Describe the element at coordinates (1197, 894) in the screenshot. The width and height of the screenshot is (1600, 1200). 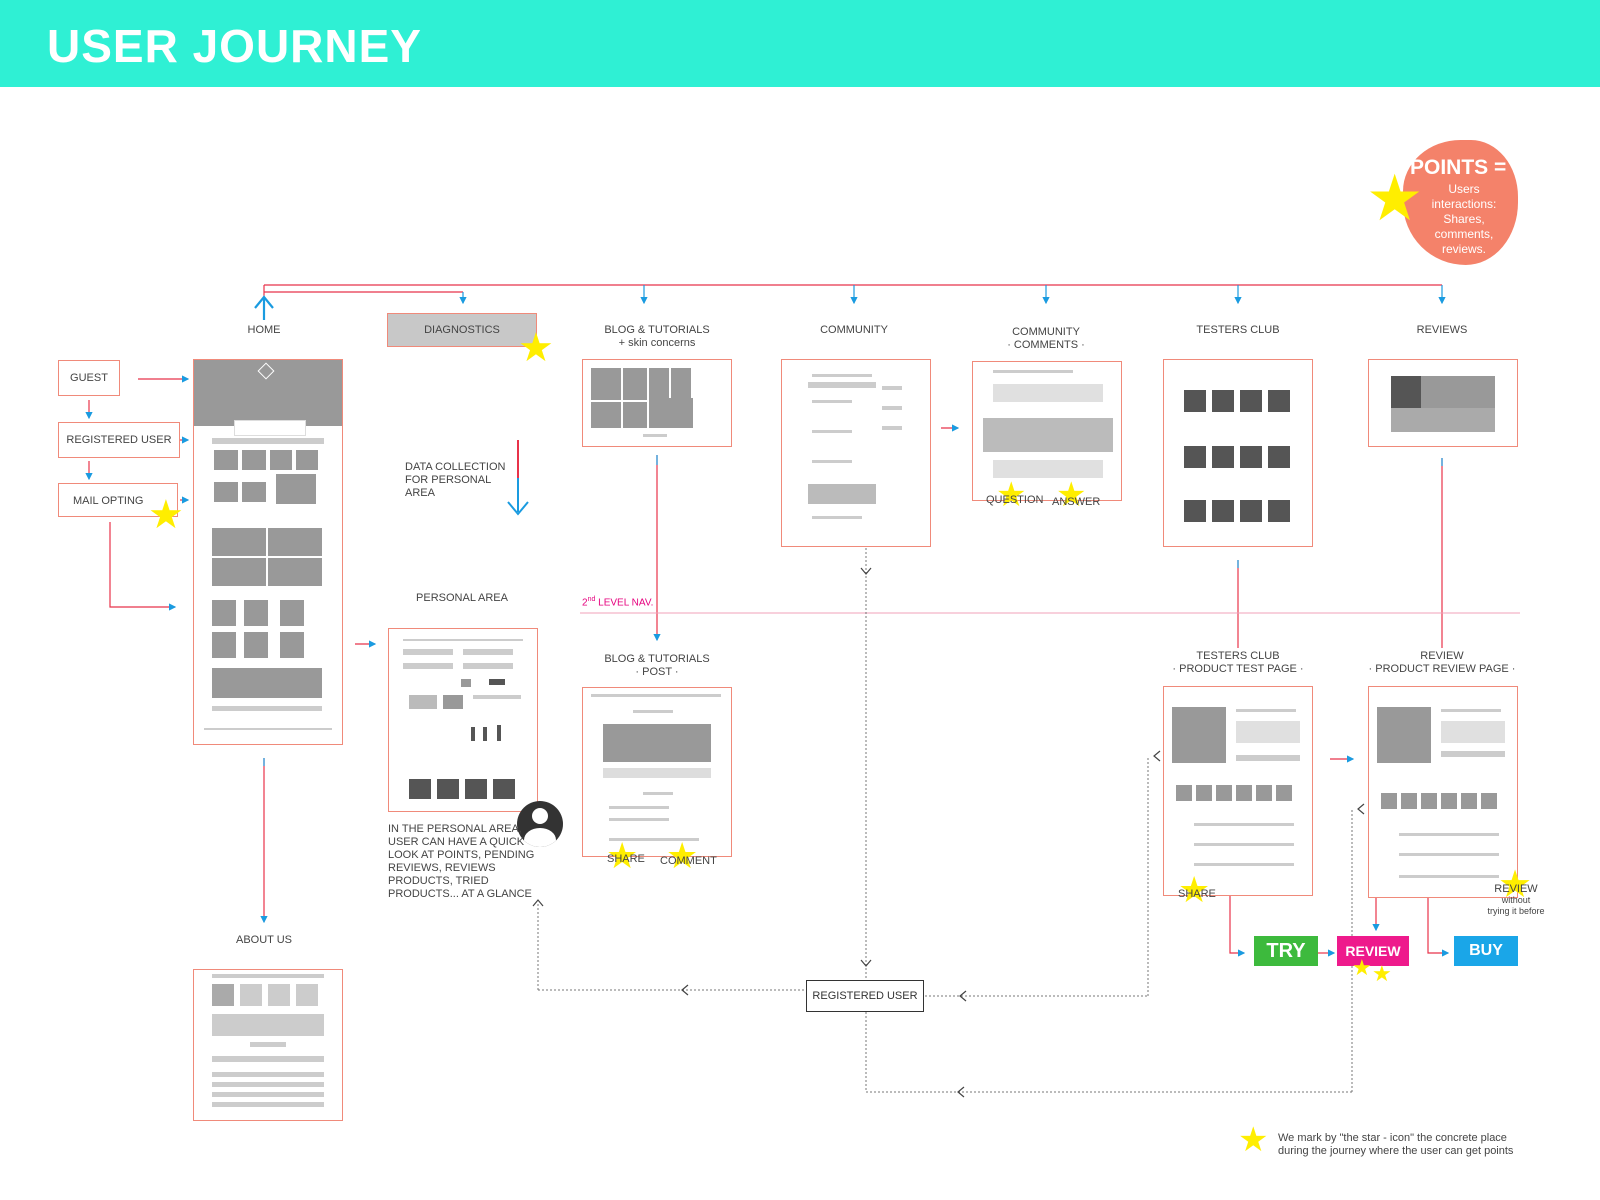
I see `share2-label: SHARE` at that location.